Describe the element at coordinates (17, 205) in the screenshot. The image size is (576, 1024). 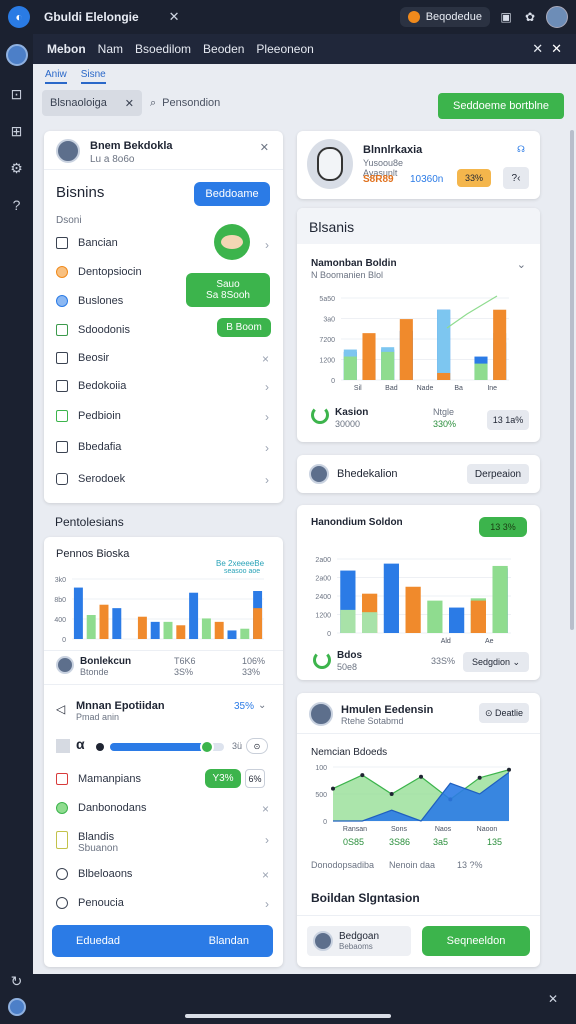
I see `help-icon: ?` at that location.